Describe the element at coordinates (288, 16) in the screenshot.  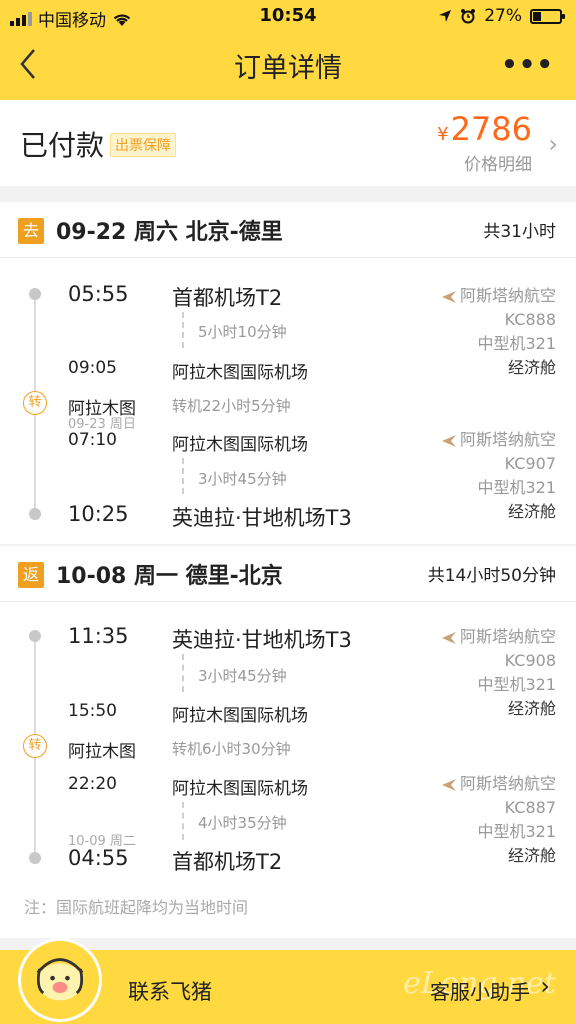
I see `status-bar: 中国移动 10:54 27%` at that location.